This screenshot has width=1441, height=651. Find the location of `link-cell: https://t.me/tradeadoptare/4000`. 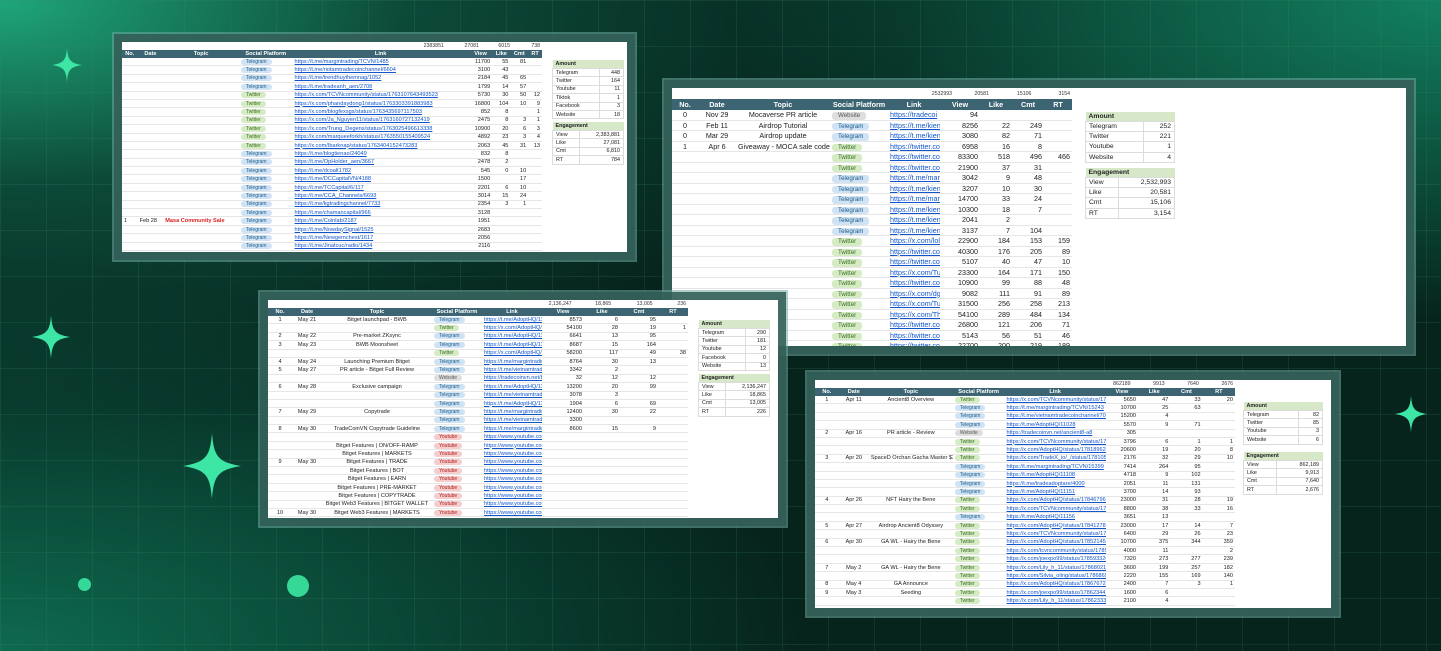

link-cell: https://t.me/tradeadoptare/4000 is located at coordinates (1055, 484).